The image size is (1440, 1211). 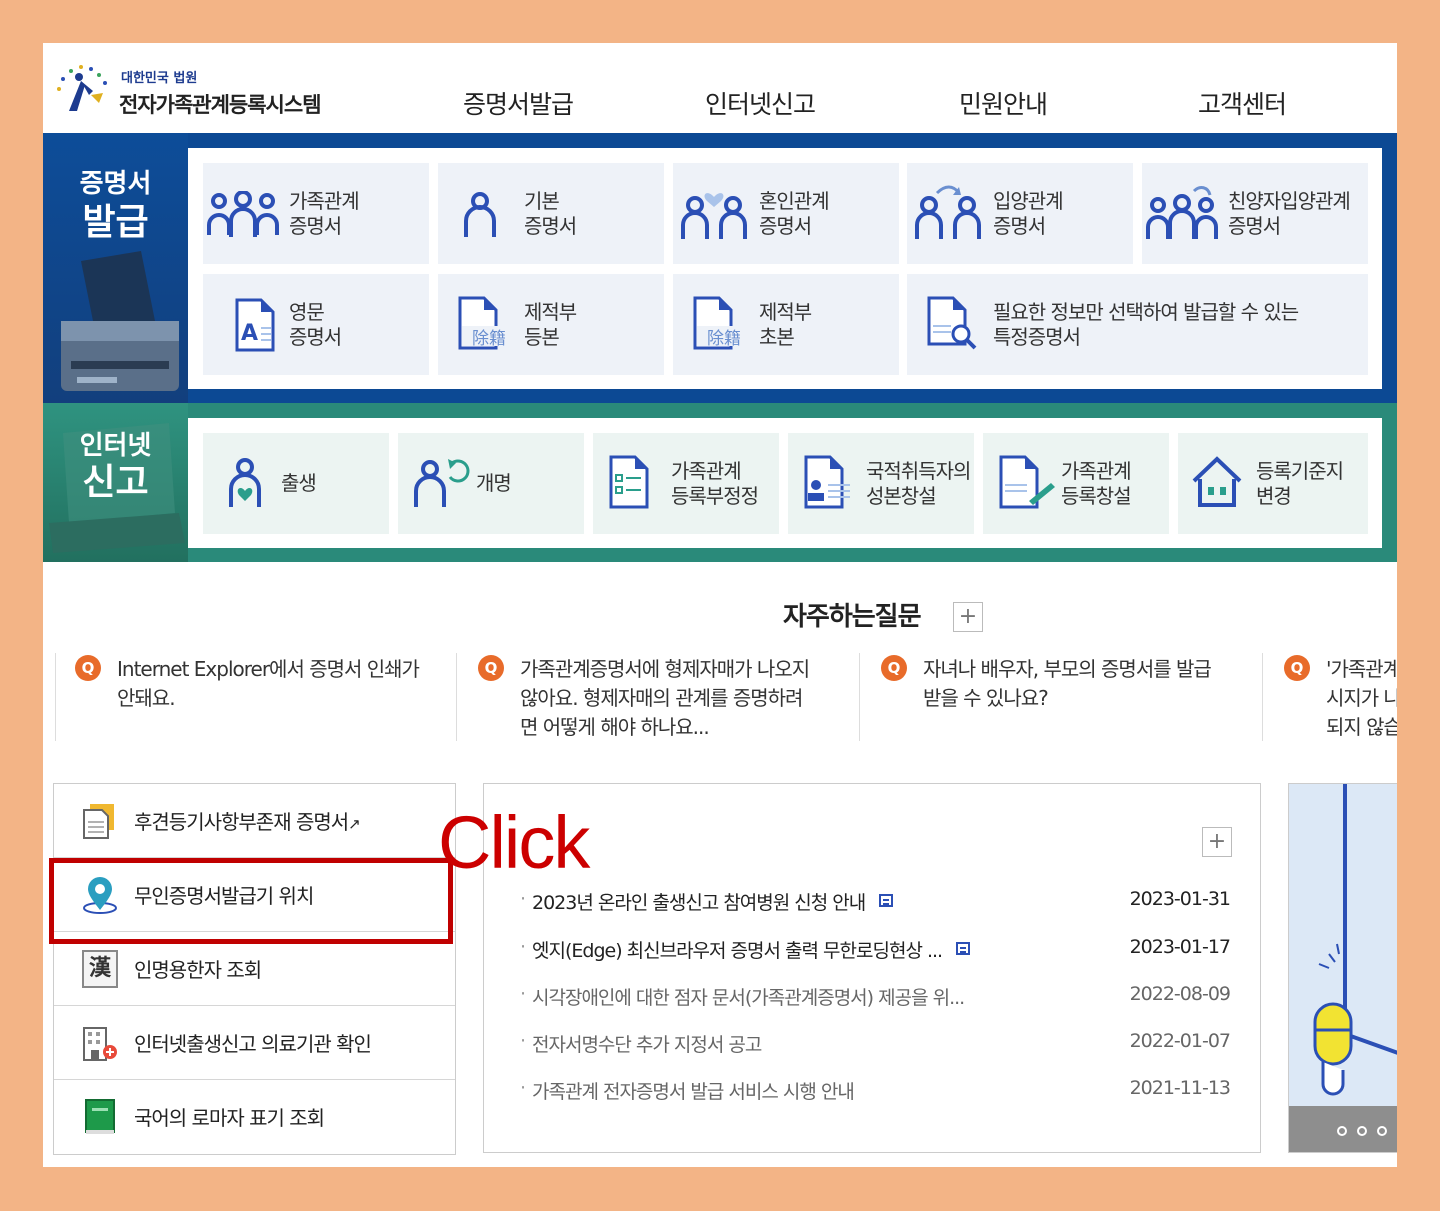 What do you see at coordinates (243, 214) in the screenshot?
I see `family-group-icon` at bounding box center [243, 214].